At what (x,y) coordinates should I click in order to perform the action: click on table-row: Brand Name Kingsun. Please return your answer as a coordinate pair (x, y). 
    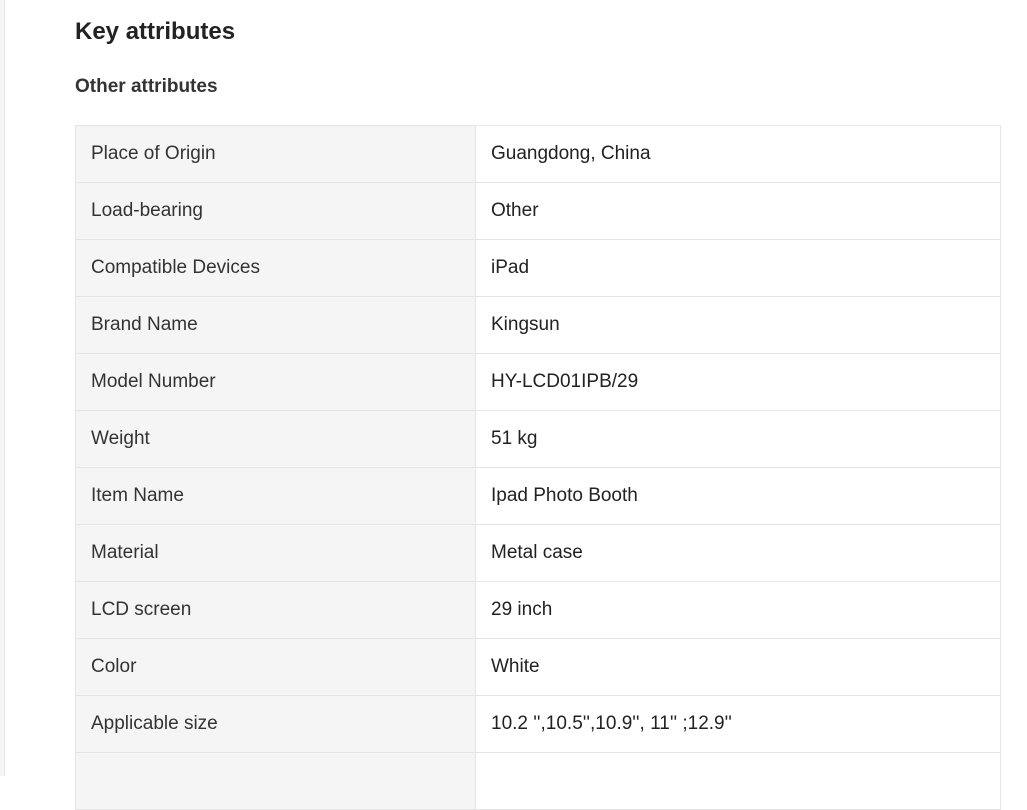
    Looking at the image, I should click on (538, 325).